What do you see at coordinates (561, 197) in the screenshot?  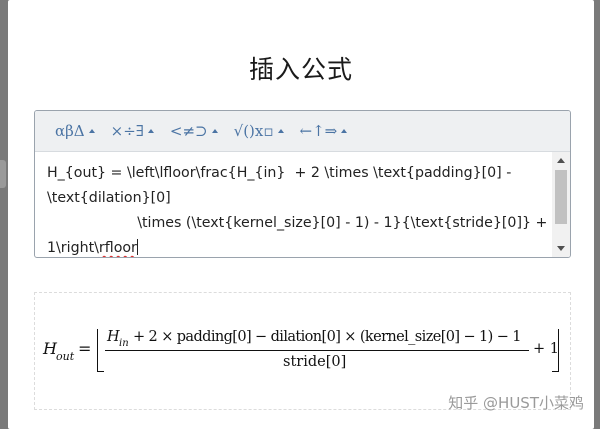 I see `scrollbar-thumb` at bounding box center [561, 197].